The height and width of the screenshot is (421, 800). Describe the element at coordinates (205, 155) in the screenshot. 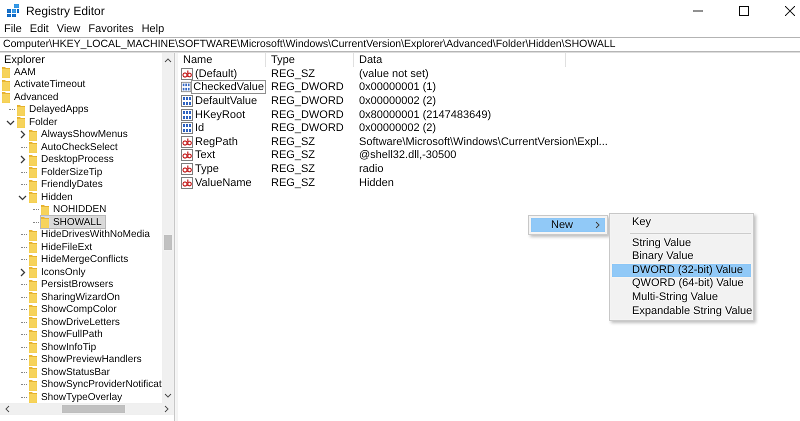

I see `value-name: Text` at that location.